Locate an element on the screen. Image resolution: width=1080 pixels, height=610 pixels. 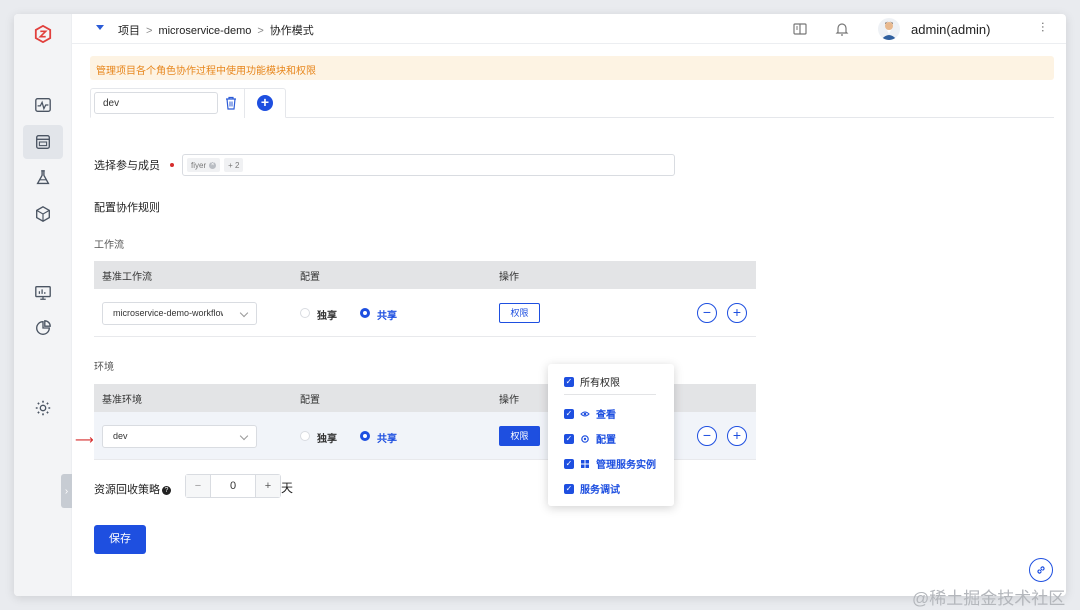
workflow-select-value: microservice-demo-workflow is located at coordinates (168, 313).